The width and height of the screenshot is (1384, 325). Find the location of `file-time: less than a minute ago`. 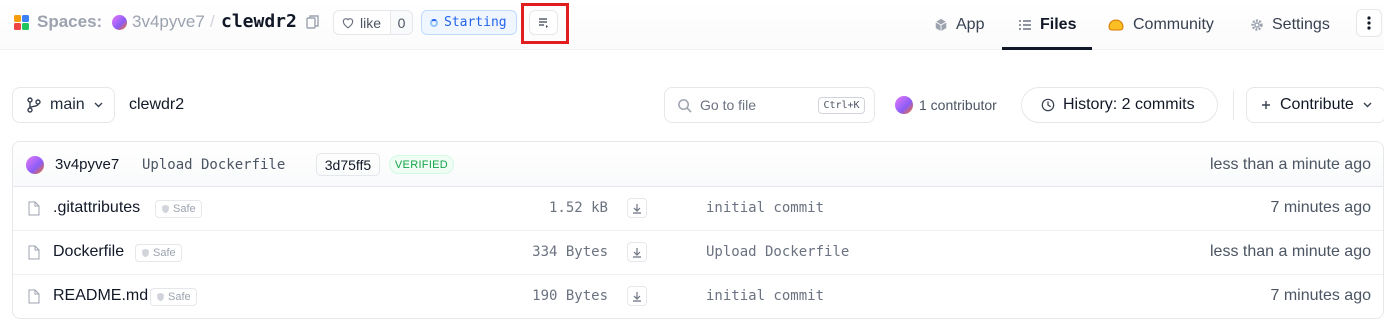

file-time: less than a minute ago is located at coordinates (1290, 251).